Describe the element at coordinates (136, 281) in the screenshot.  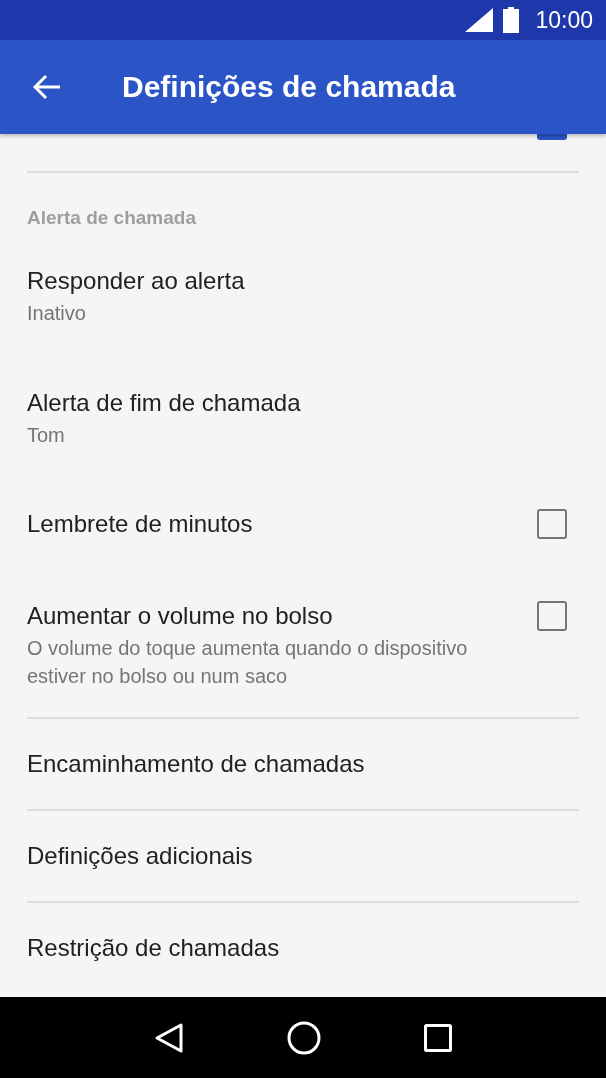
I see `setting-title: Responder ao alerta` at that location.